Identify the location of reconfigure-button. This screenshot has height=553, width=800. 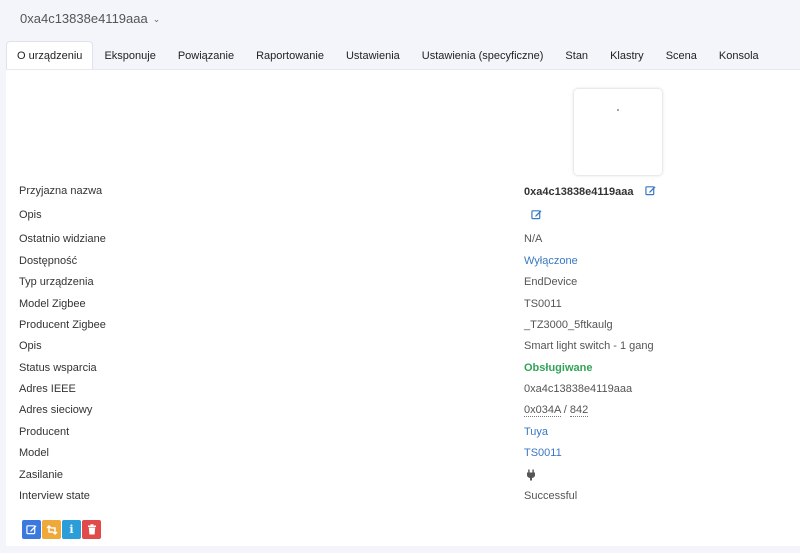
(51, 529).